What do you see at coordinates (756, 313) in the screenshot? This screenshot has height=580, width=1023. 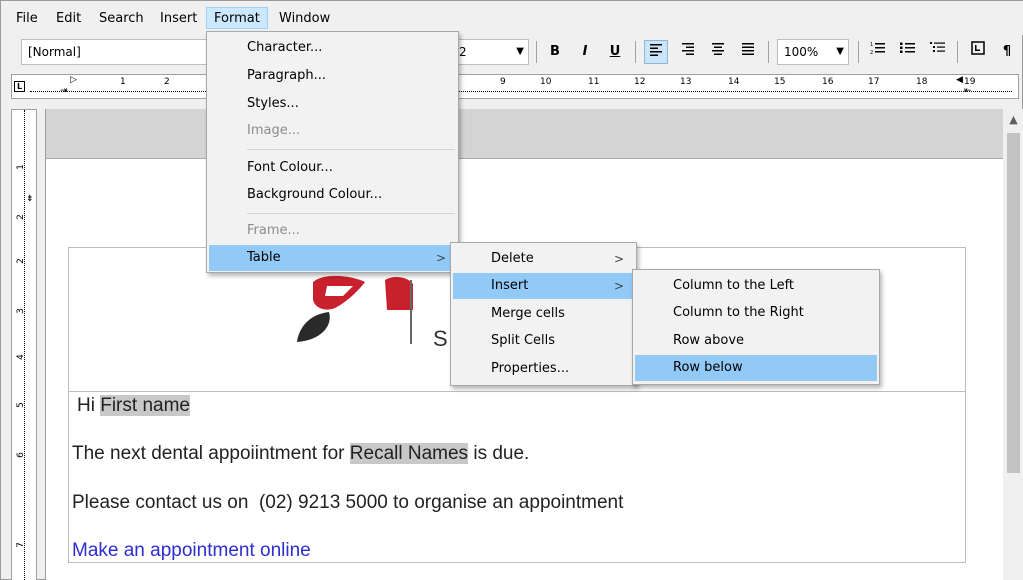 I see `menu-item-column-right: Column to the Right` at bounding box center [756, 313].